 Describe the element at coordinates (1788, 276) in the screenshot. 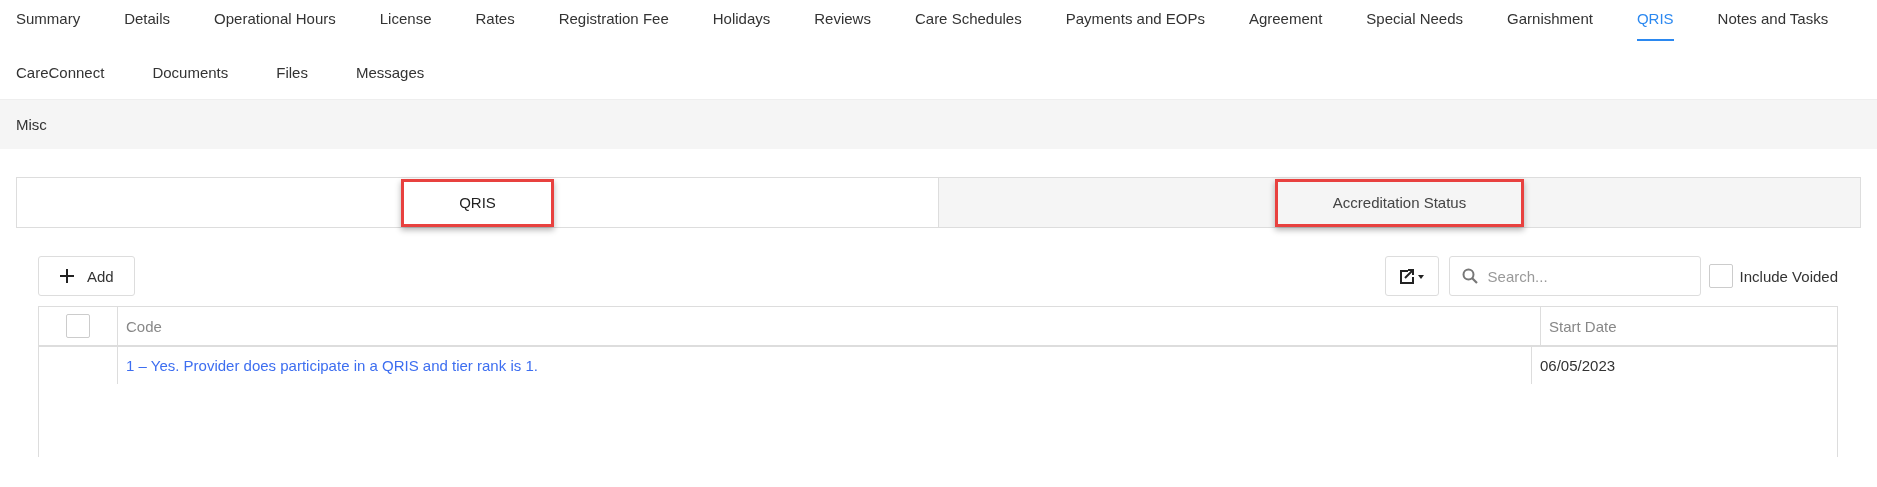

I see `include-voided-label: Include Voided` at that location.